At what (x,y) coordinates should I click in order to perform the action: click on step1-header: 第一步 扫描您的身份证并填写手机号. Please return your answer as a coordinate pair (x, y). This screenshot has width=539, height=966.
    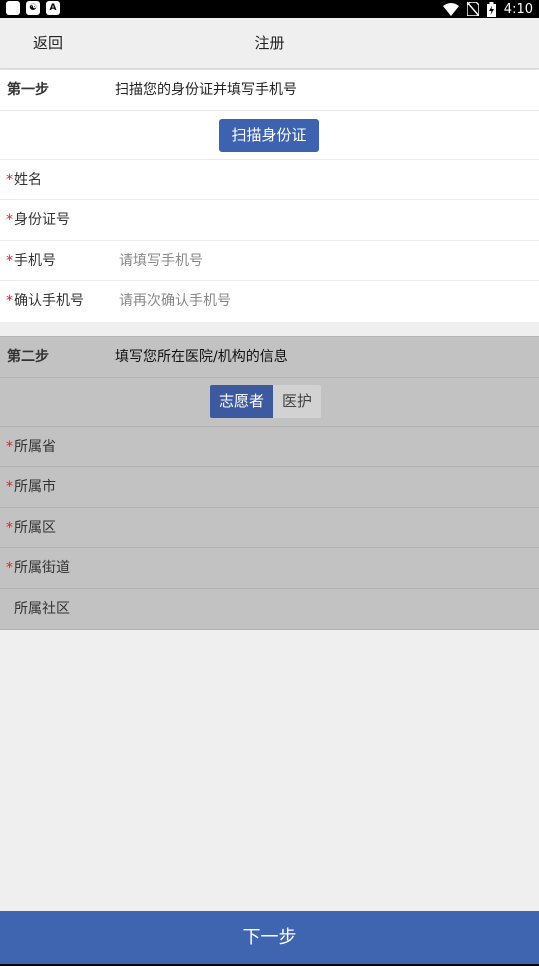
    Looking at the image, I should click on (269, 90).